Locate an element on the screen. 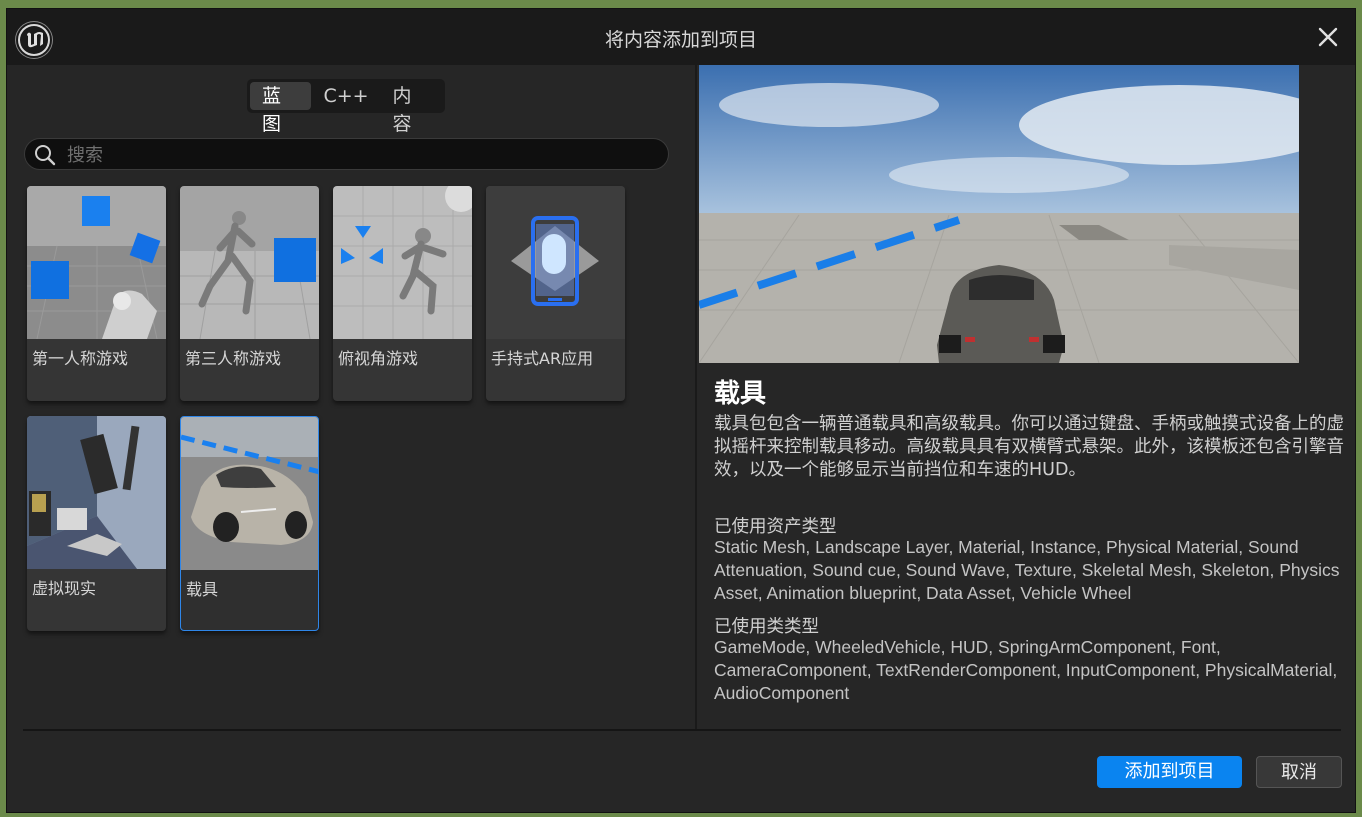 Image resolution: width=1362 pixels, height=817 pixels. title-bar: 将内容添加到项目 is located at coordinates (681, 37).